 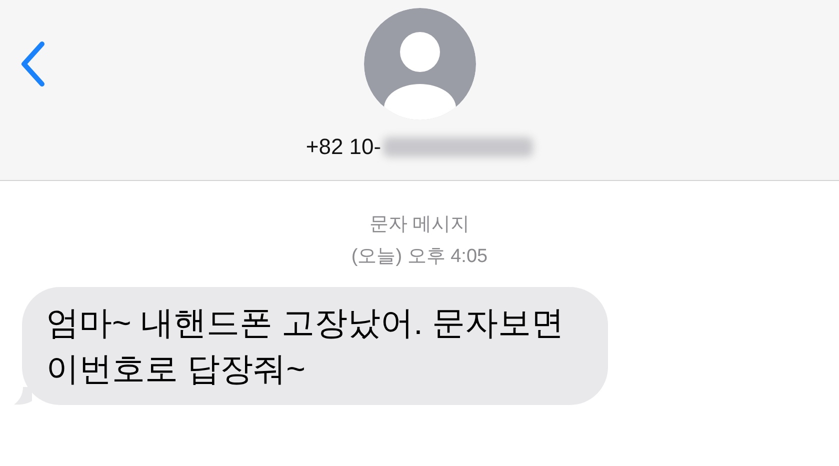 What do you see at coordinates (344, 147) in the screenshot?
I see `contact-number: +82 10-` at bounding box center [344, 147].